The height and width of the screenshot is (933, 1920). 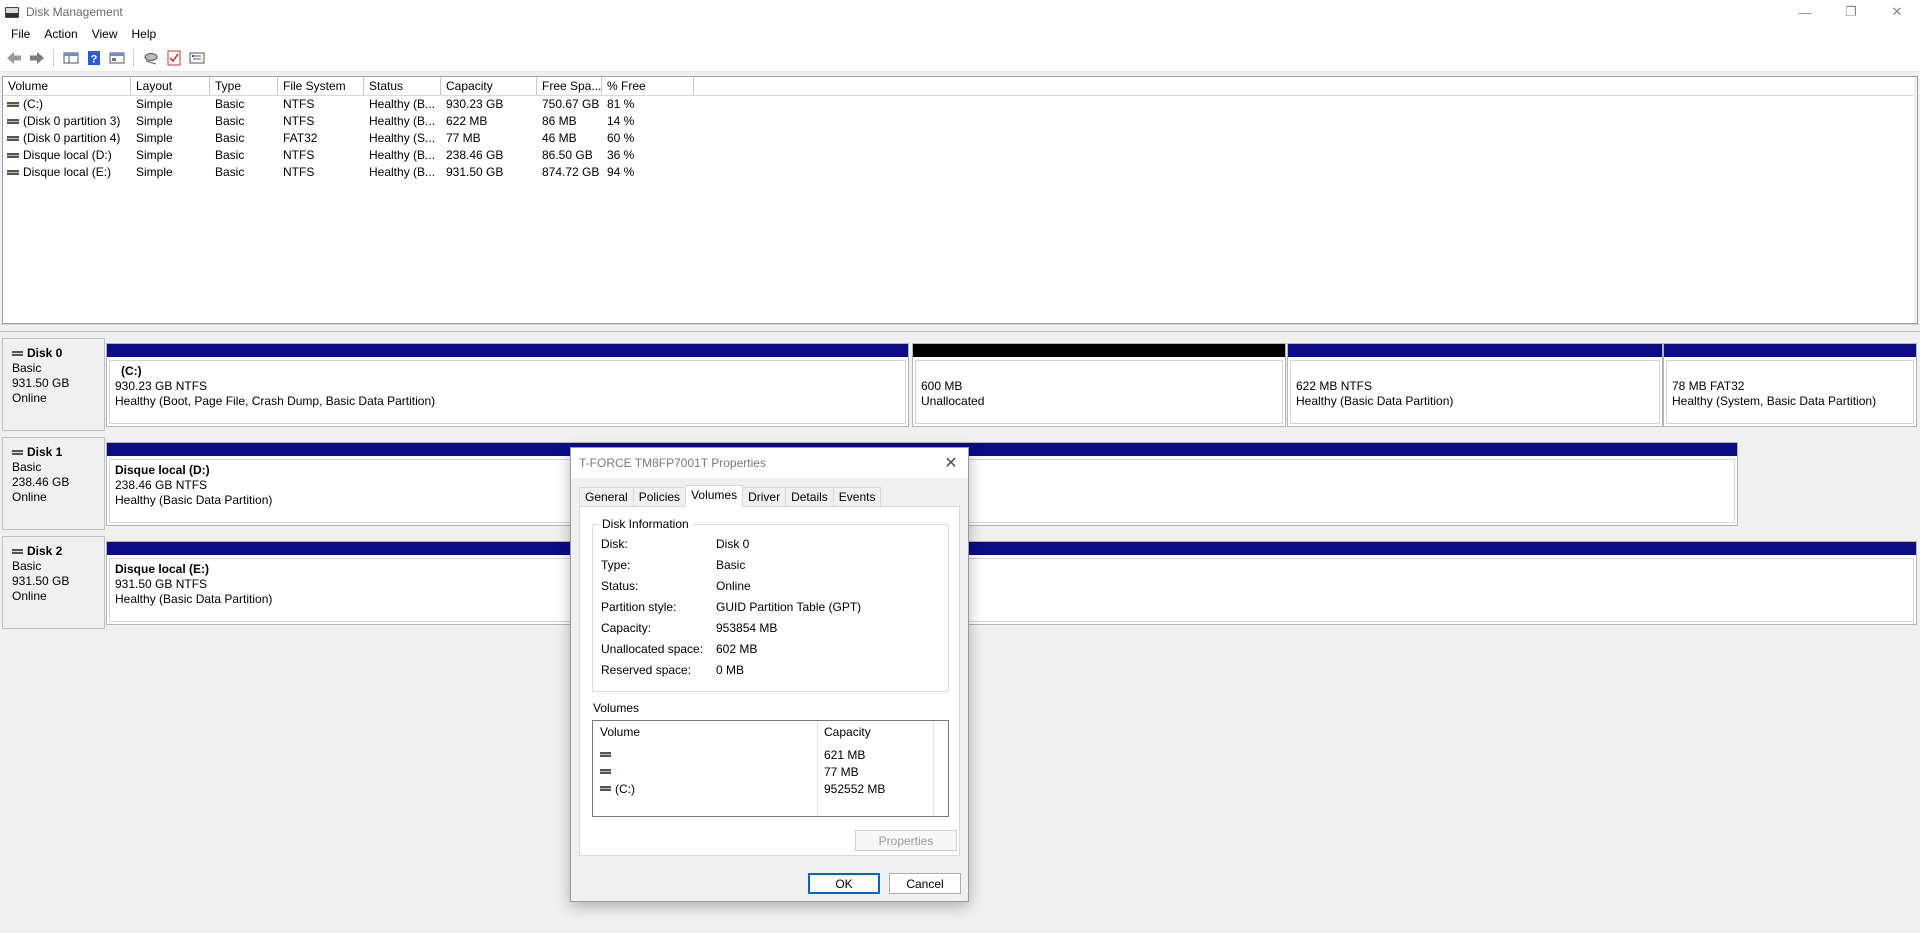 What do you see at coordinates (72, 138) in the screenshot?
I see `volume-name: (Disk 0 partition 4)` at bounding box center [72, 138].